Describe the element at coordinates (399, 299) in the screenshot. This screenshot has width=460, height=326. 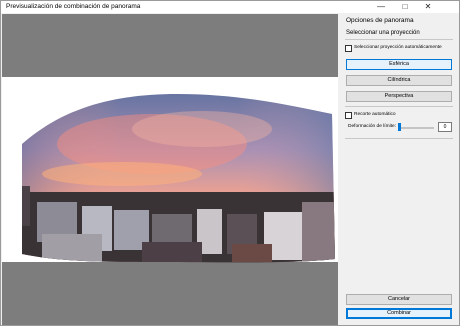
I see `cancel-button: Cancelar` at that location.